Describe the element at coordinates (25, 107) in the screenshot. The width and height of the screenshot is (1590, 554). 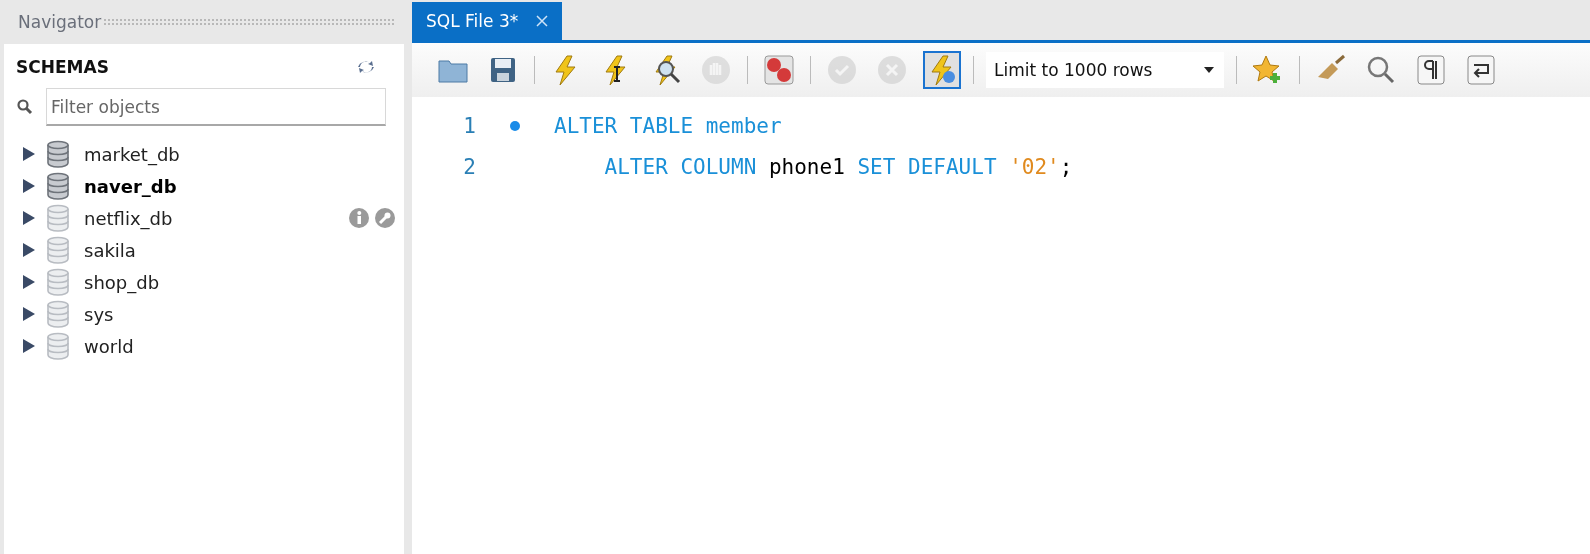
I see `search-icon` at that location.